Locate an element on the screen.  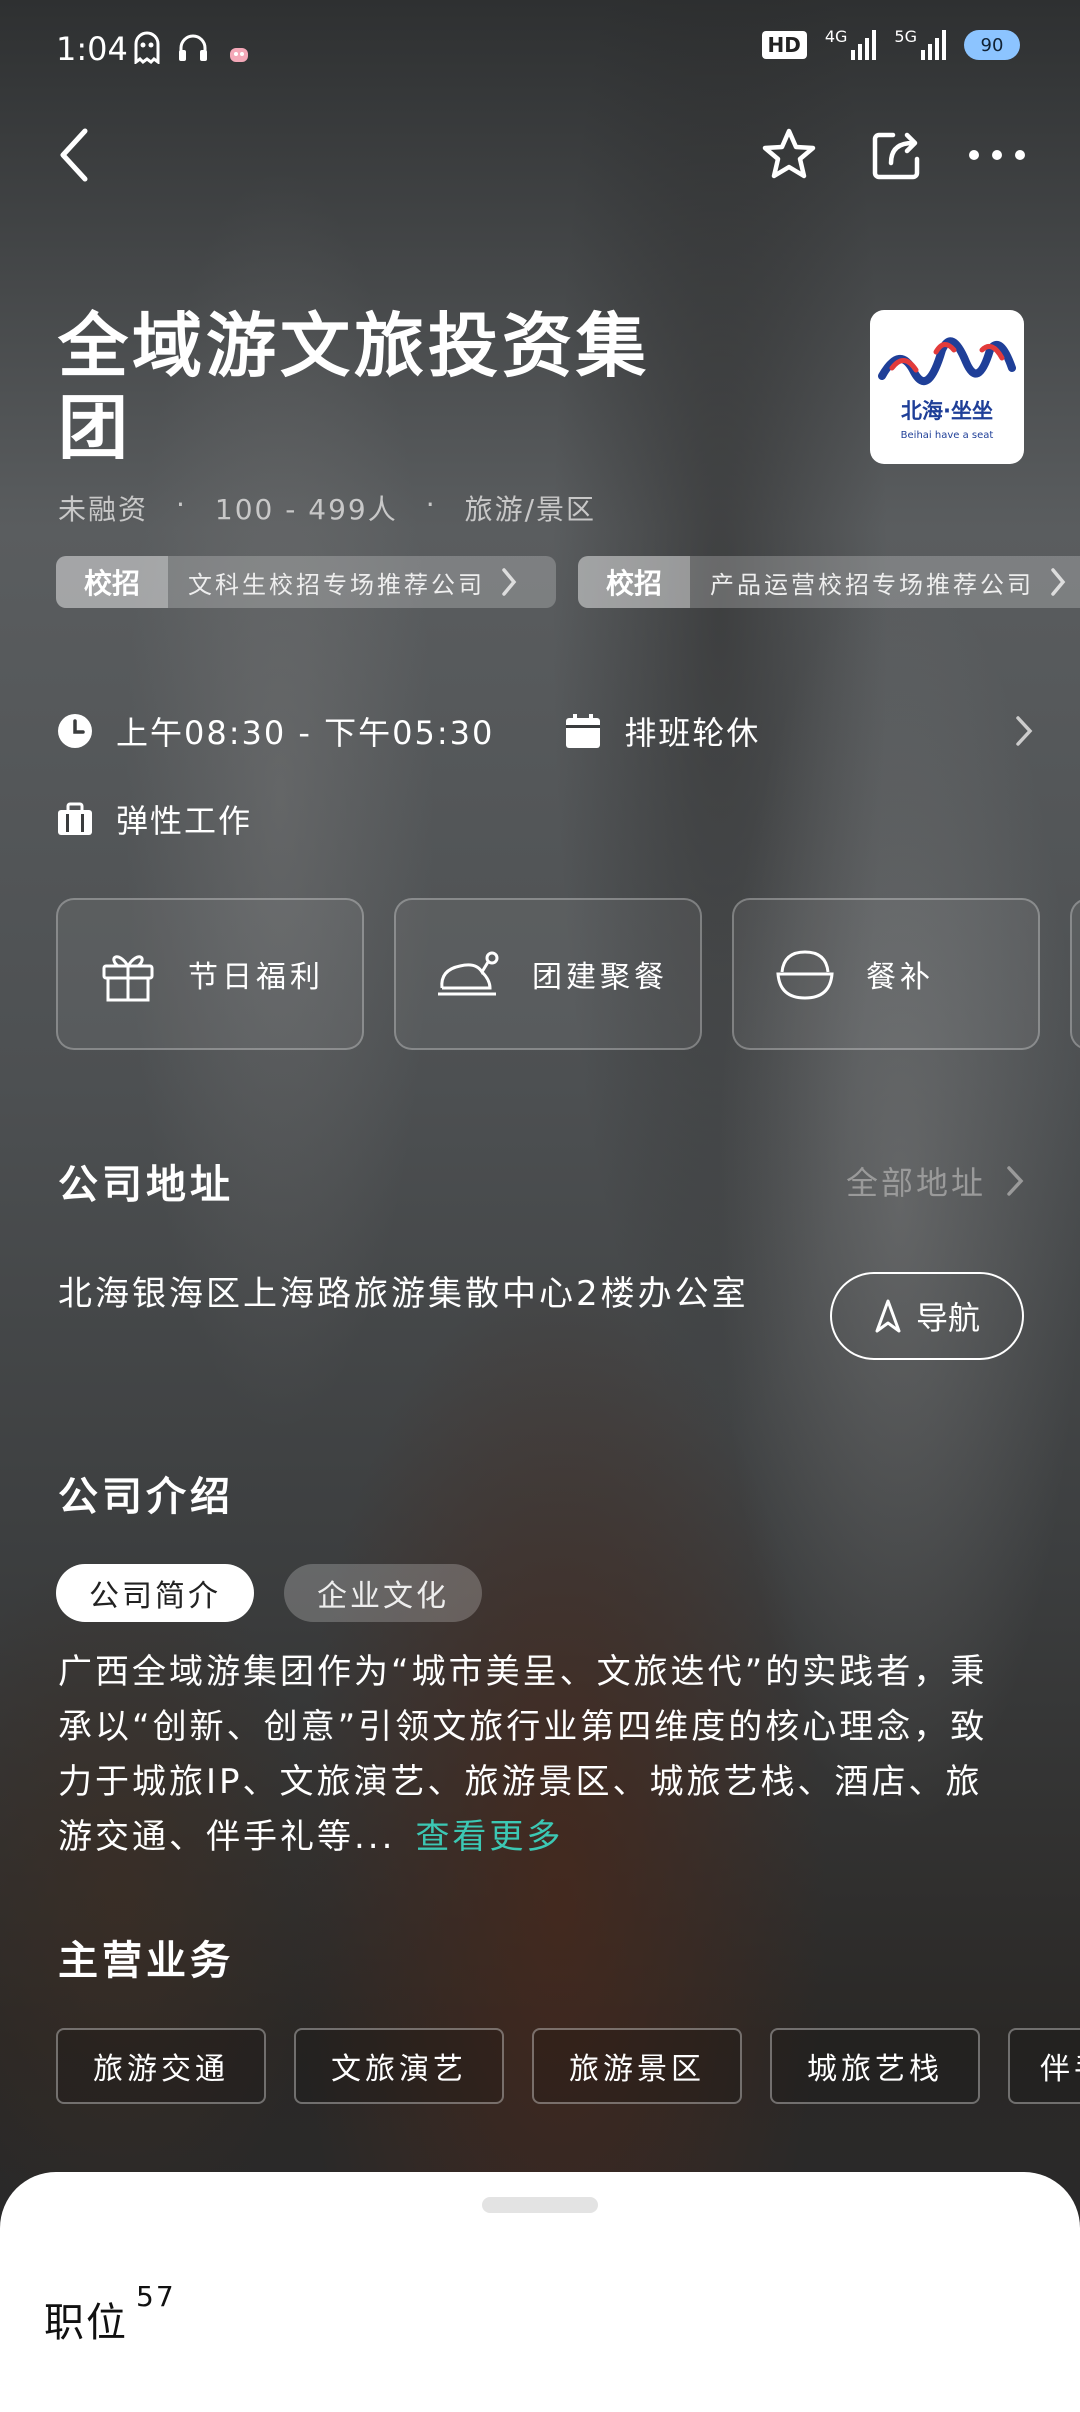
campus-tag-2: 校招 产品运营校招专场推荐公司 is located at coordinates (829, 582).